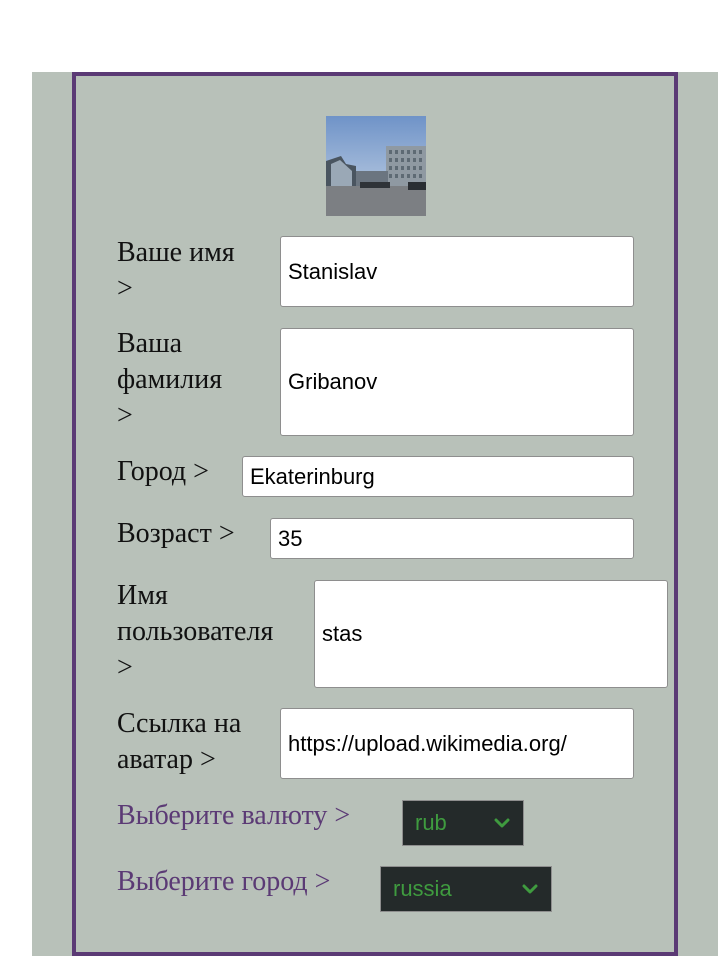  I want to click on username-label: Имя пользователя >, so click(195, 631).